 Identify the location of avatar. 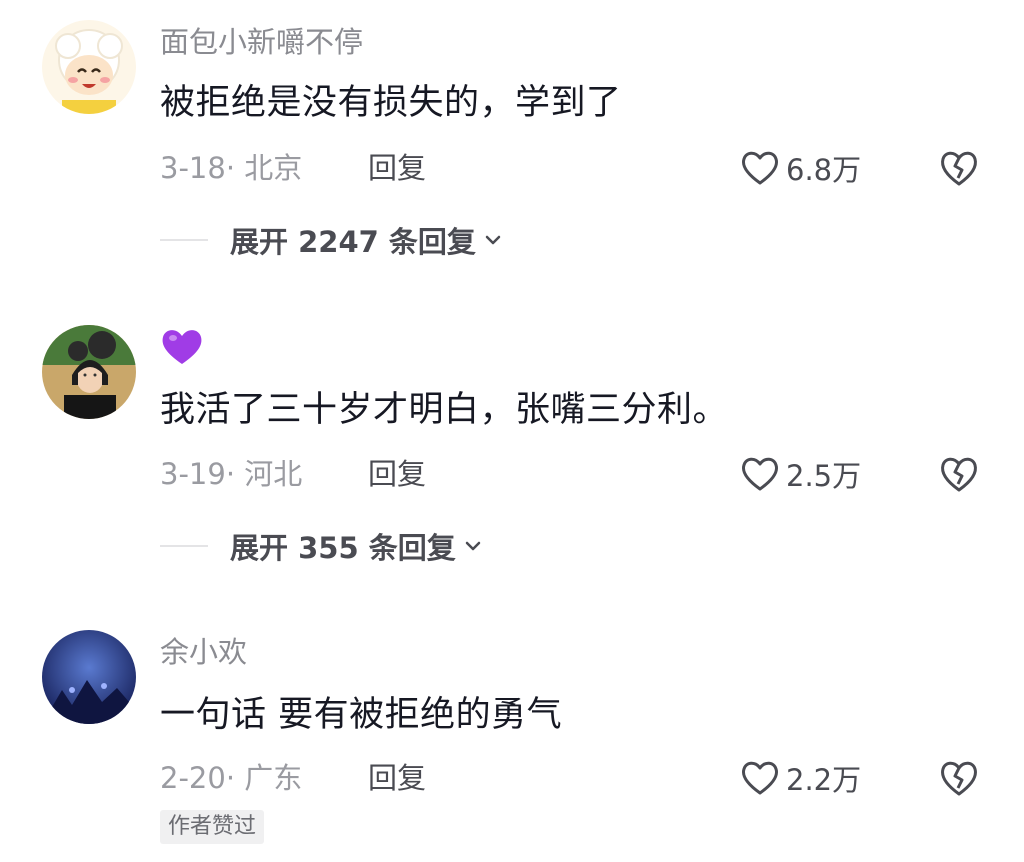
(89, 677).